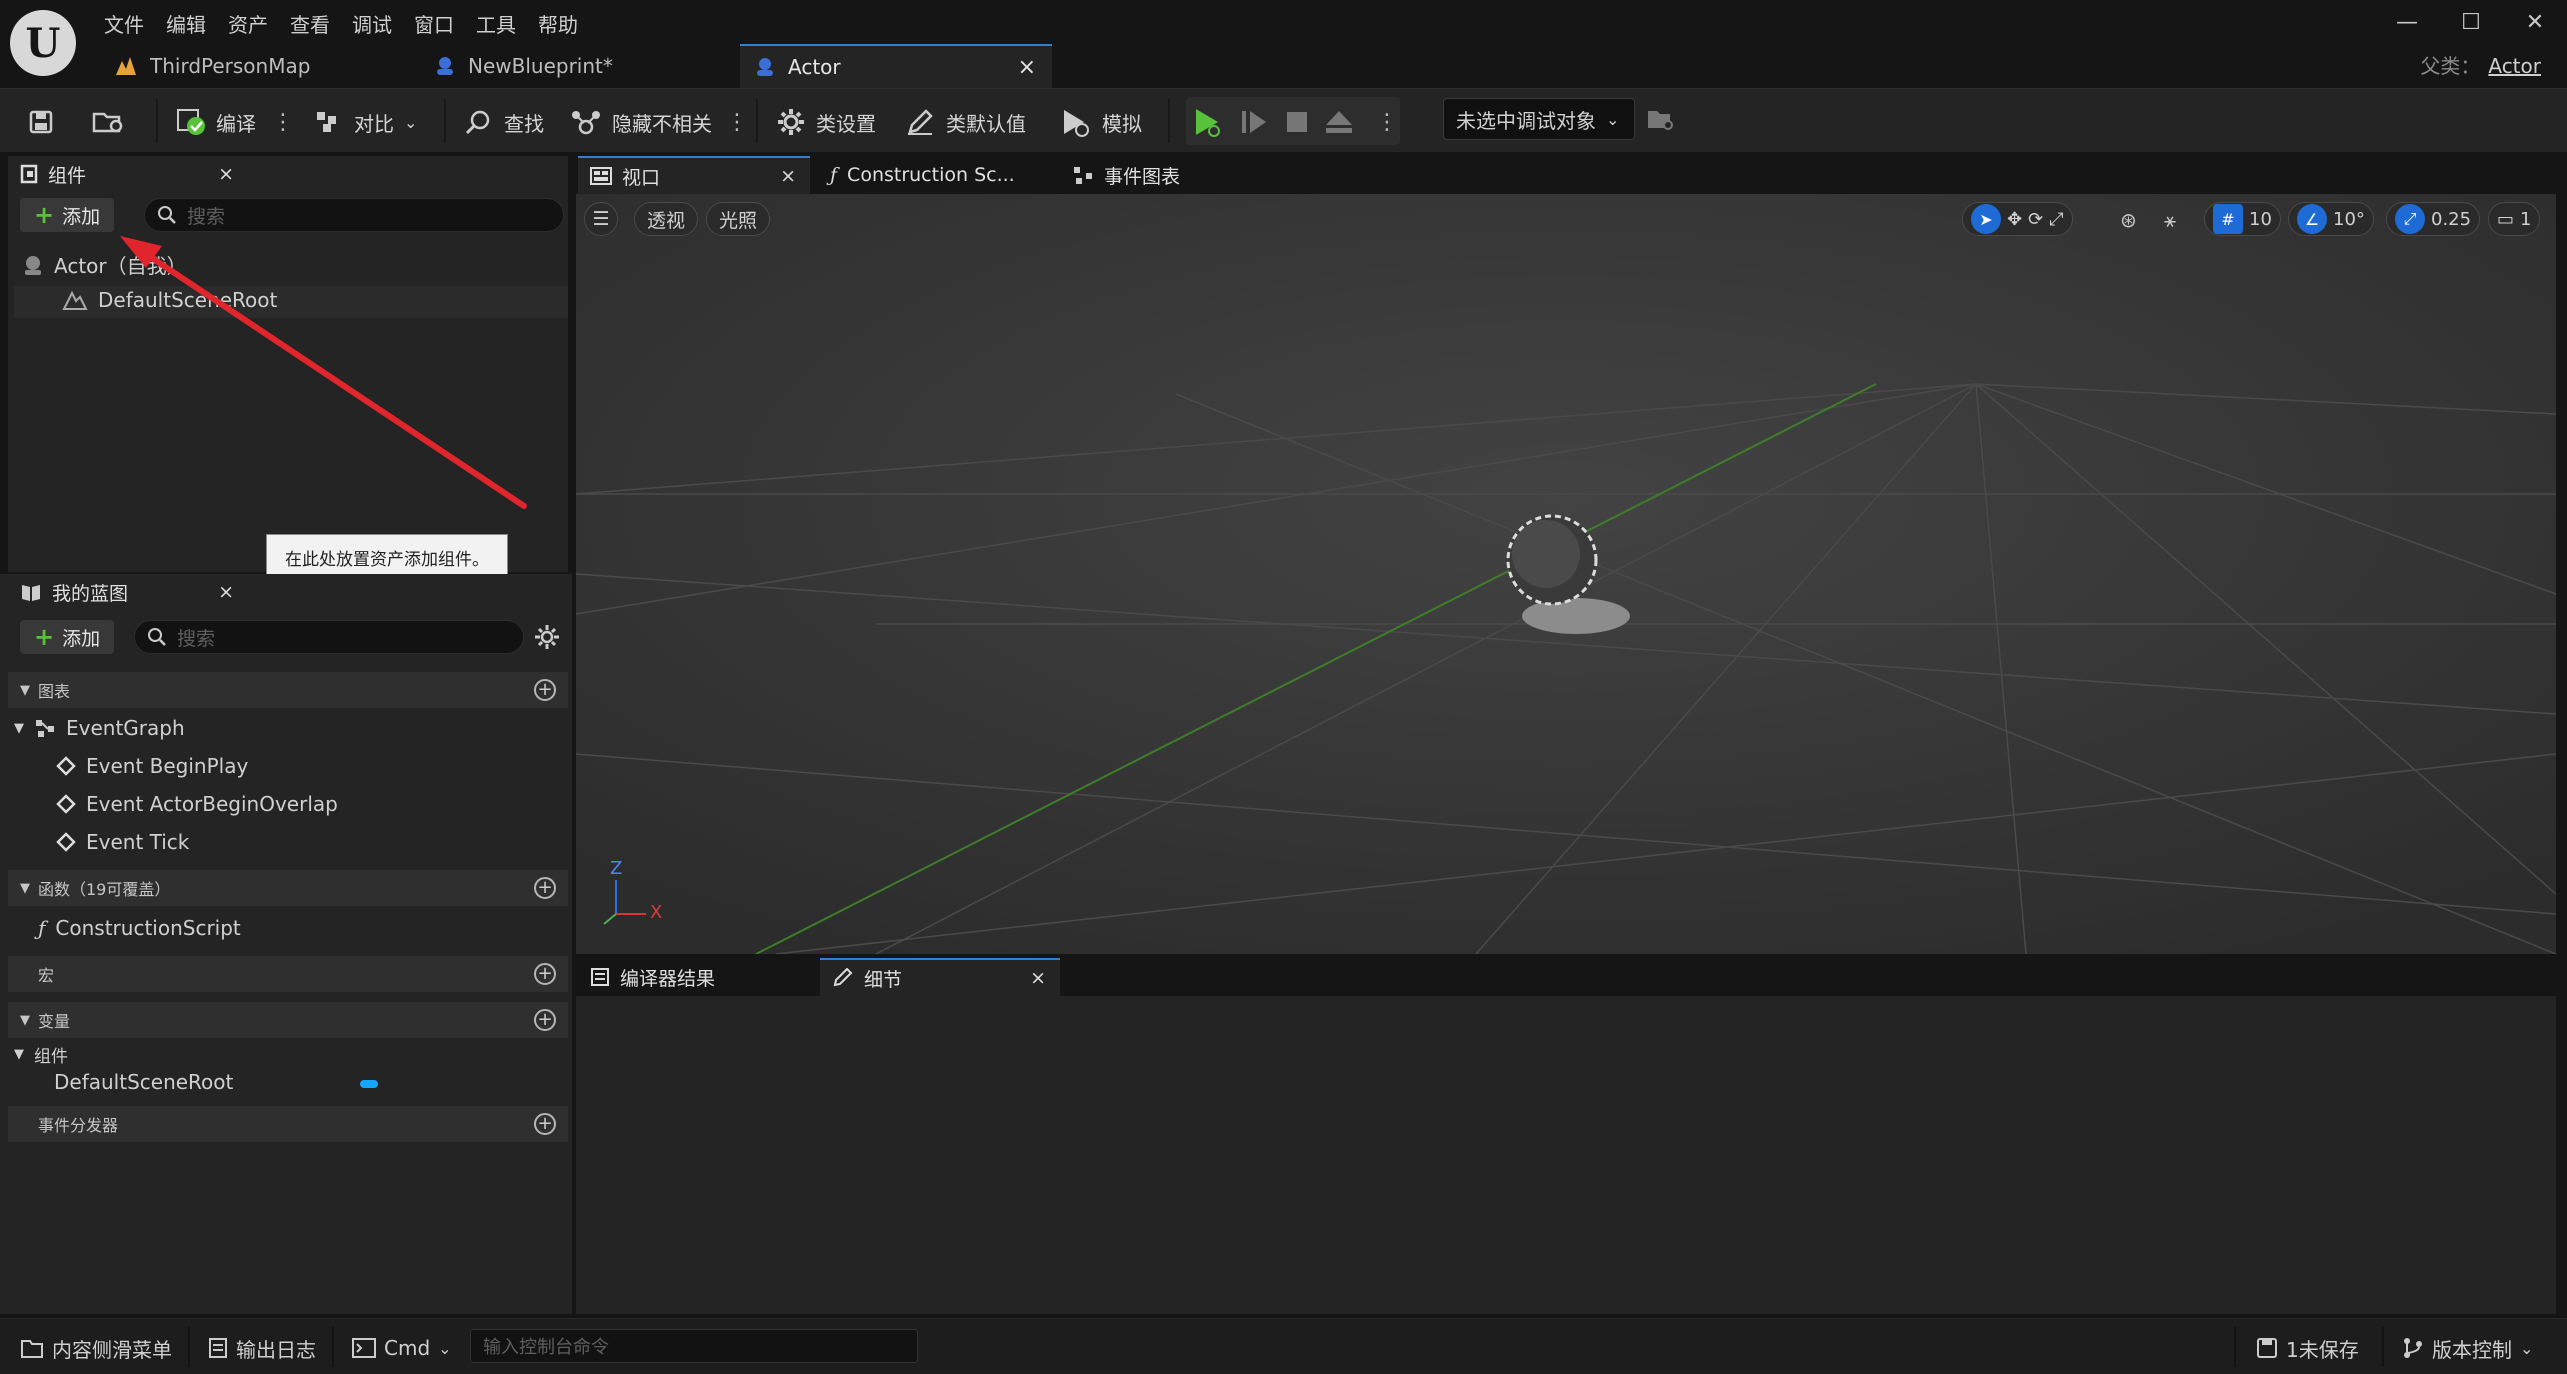 This screenshot has width=2567, height=1374. Describe the element at coordinates (540, 66) in the screenshot. I see `doc-tab-label: NewBlueprint*` at that location.